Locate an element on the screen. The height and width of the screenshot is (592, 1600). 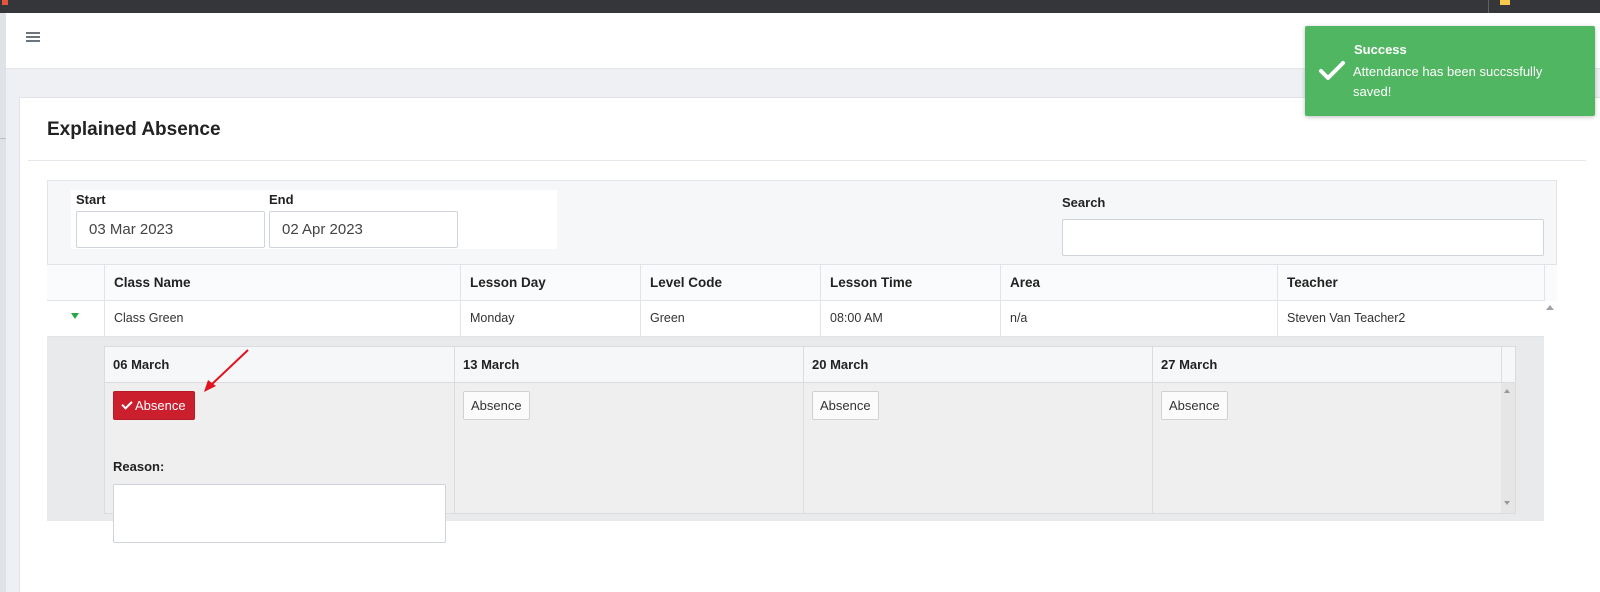
search-input is located at coordinates (1303, 237).